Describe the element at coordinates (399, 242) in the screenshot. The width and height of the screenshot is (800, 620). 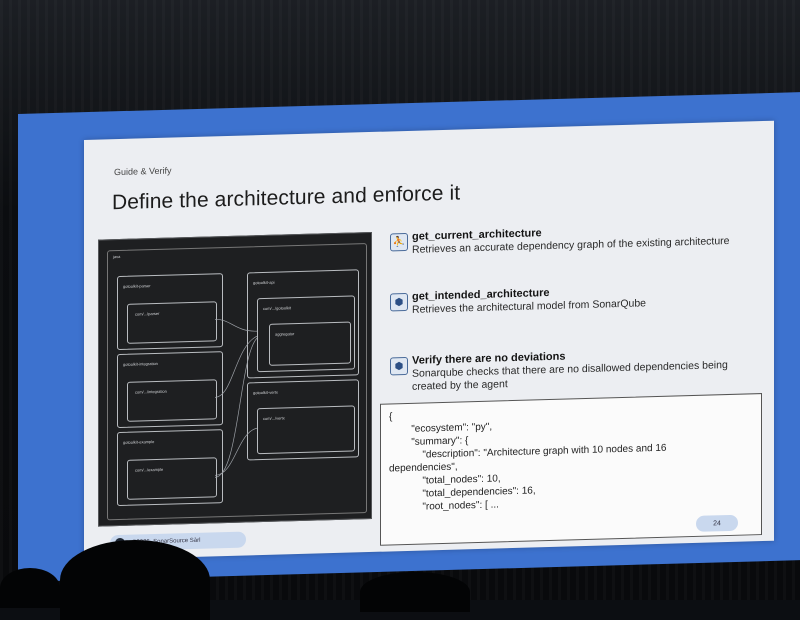
I see `person-graph-icon: ⛹` at that location.